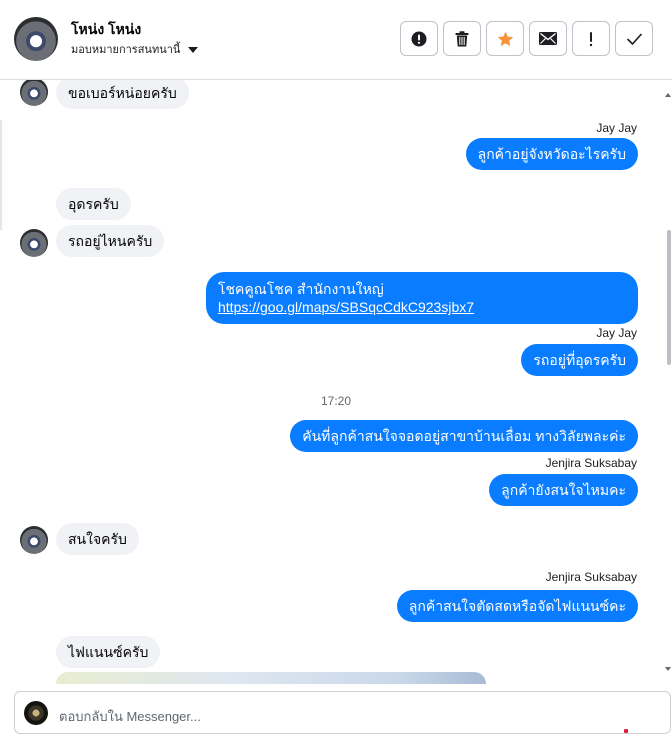  I want to click on mark-done-button, so click(634, 38).